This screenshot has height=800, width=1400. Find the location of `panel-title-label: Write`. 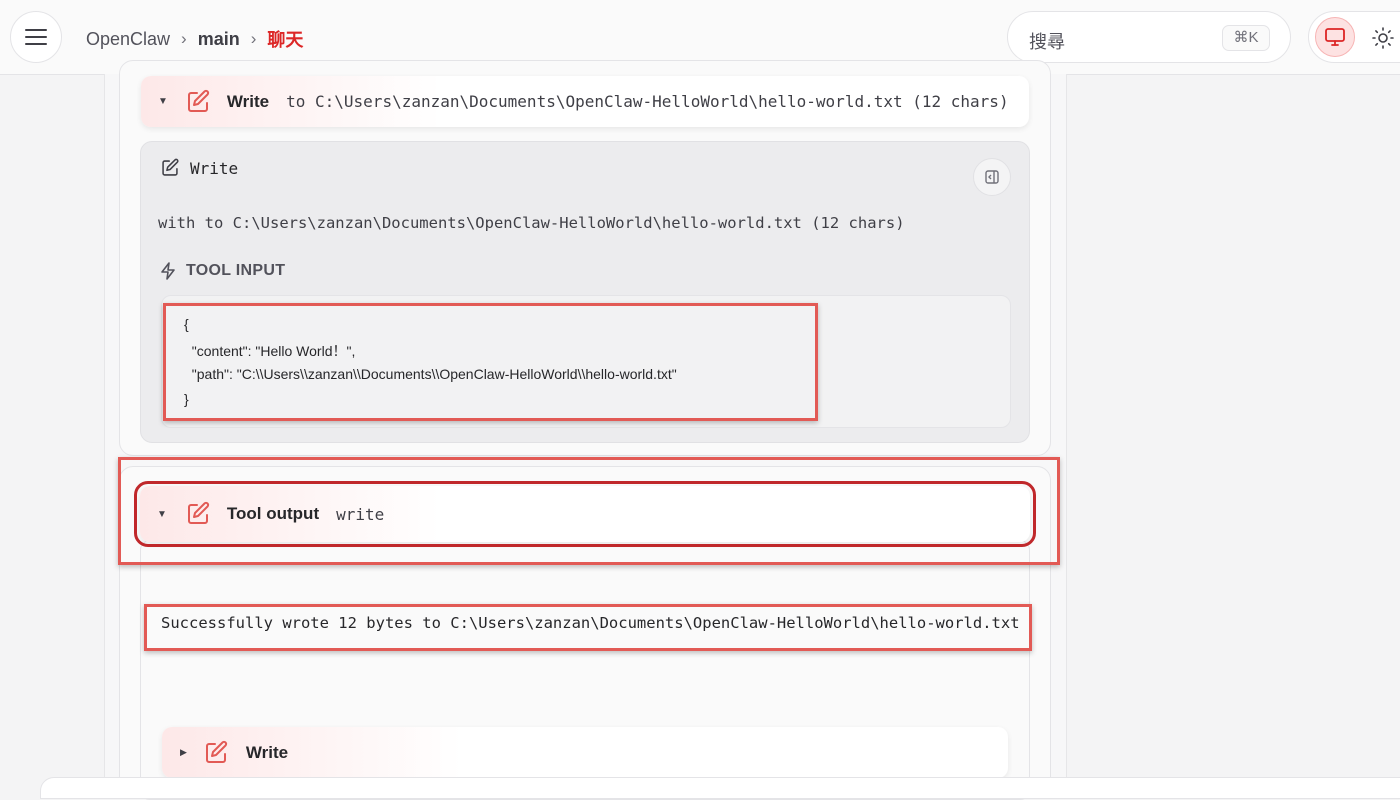

panel-title-label: Write is located at coordinates (214, 168).